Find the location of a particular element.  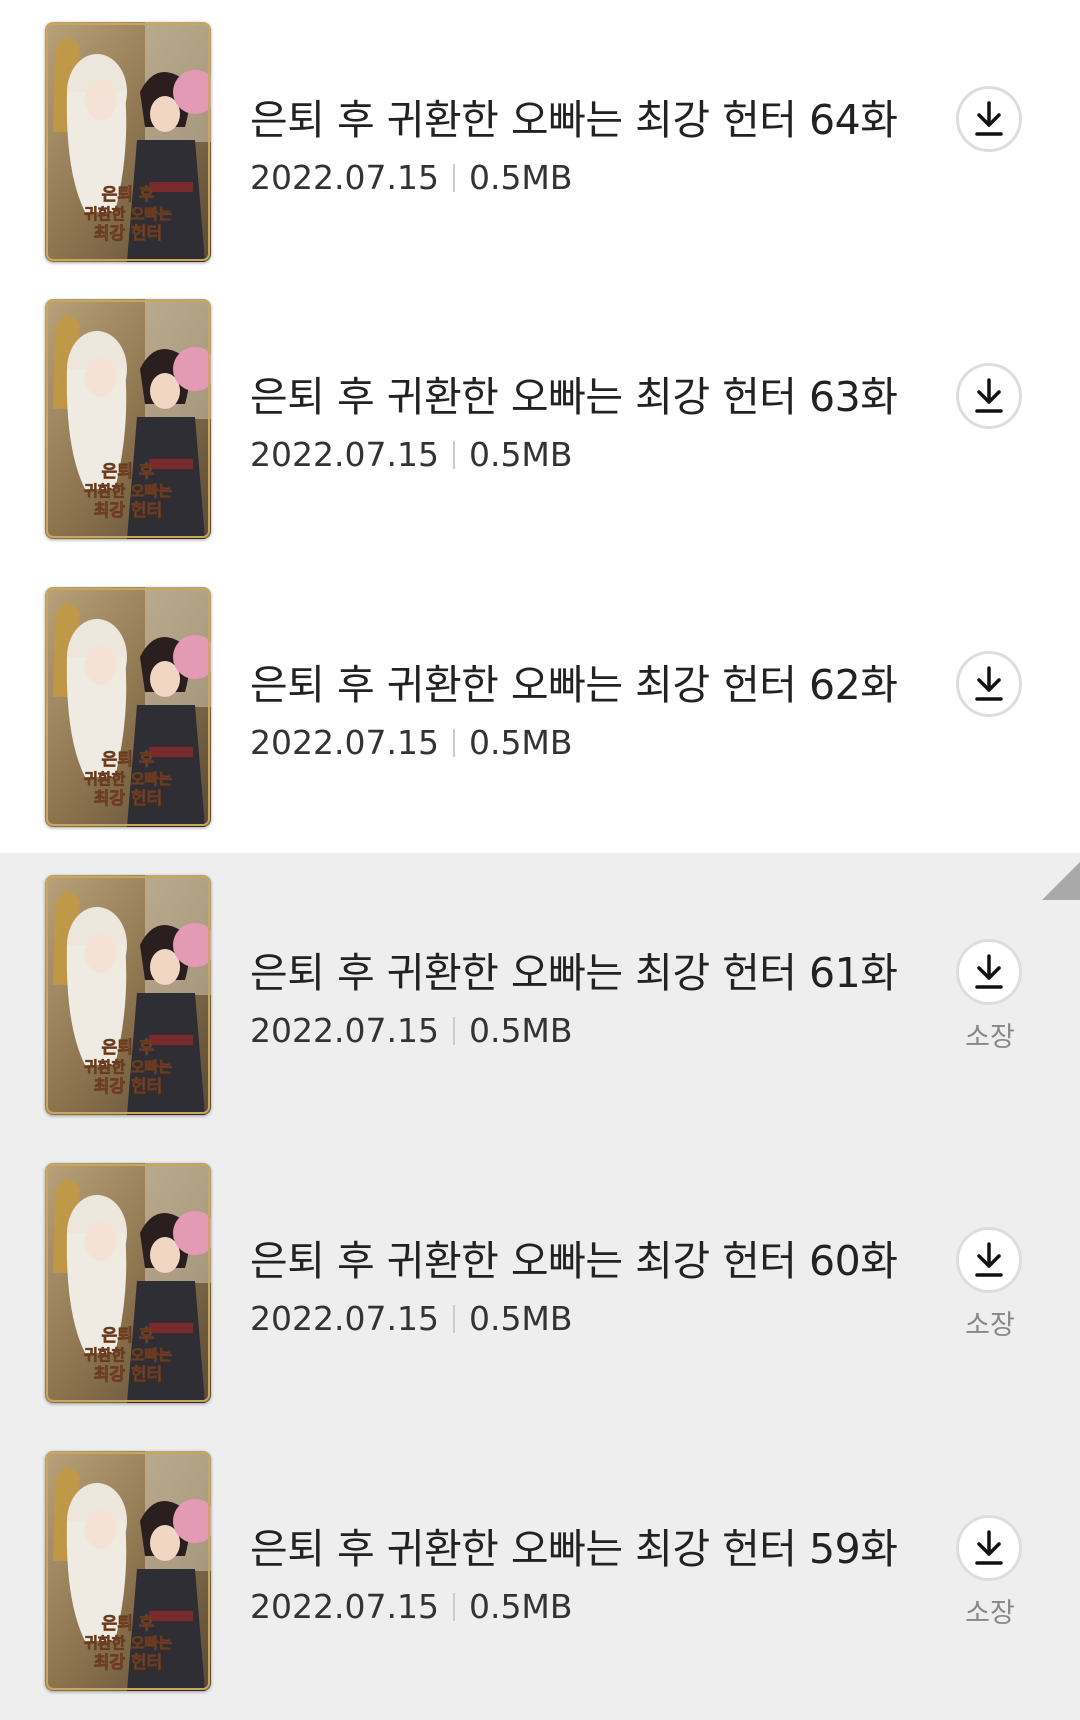

episode-title: 은퇴 후 귀환한 오빠는 최강 헌터 62화 is located at coordinates (574, 681).